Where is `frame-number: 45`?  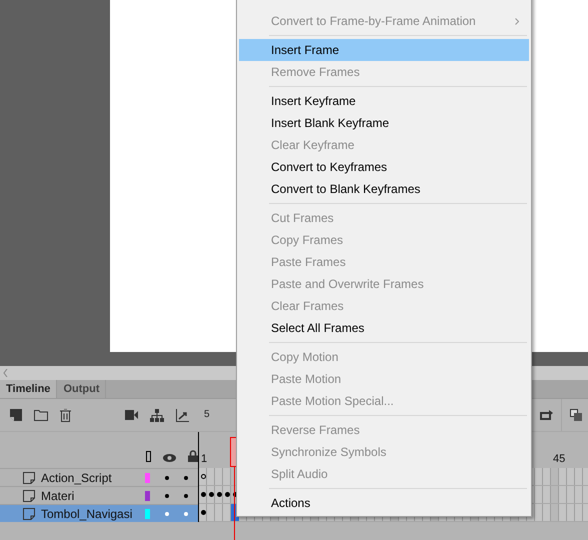 frame-number: 45 is located at coordinates (559, 459).